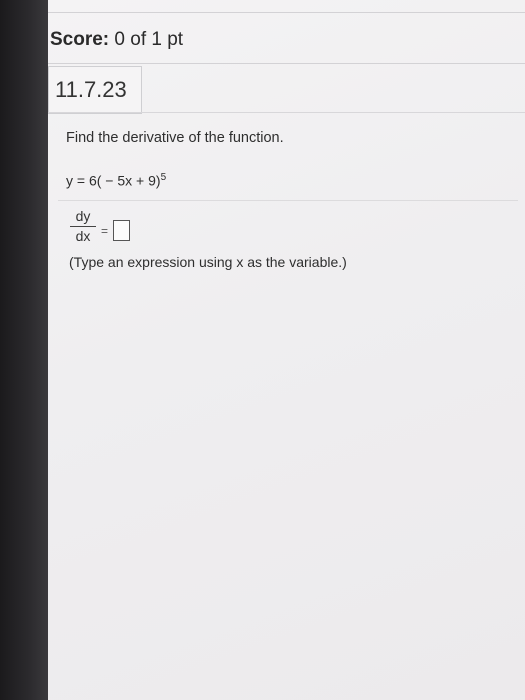 The width and height of the screenshot is (525, 700). I want to click on header-divider, so click(286, 112).